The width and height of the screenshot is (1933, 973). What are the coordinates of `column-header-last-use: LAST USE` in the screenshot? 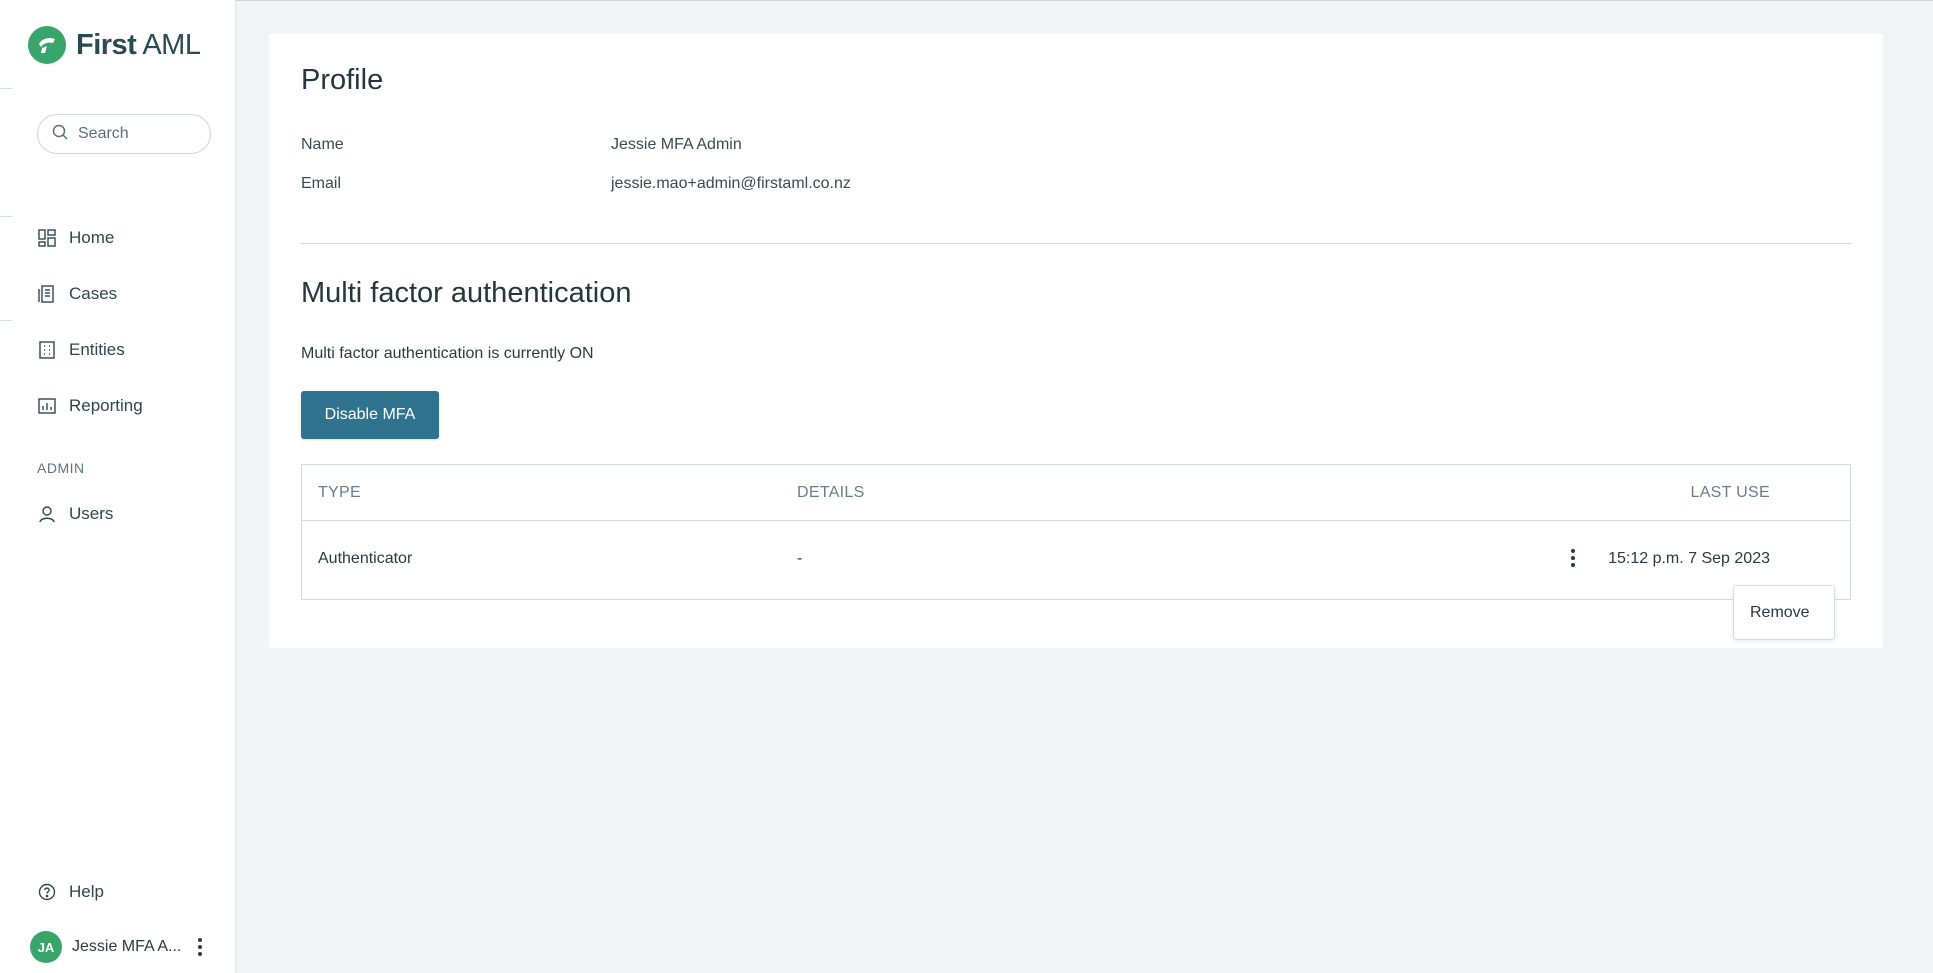 It's located at (1730, 492).